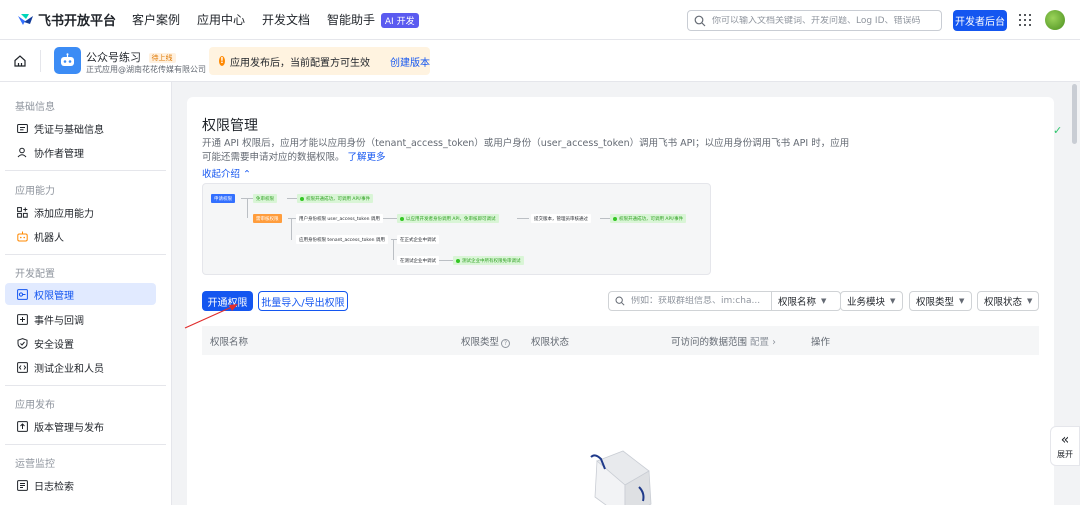 Image resolution: width=1080 pixels, height=505 pixels. What do you see at coordinates (824, 20) in the screenshot?
I see `global-search-input` at bounding box center [824, 20].